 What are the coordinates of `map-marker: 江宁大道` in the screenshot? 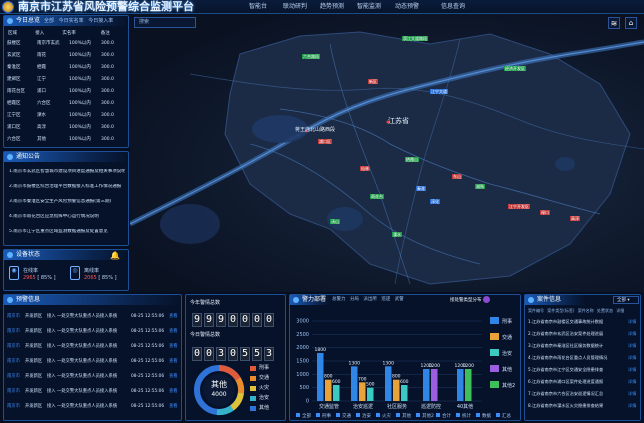 It's located at (439, 91).